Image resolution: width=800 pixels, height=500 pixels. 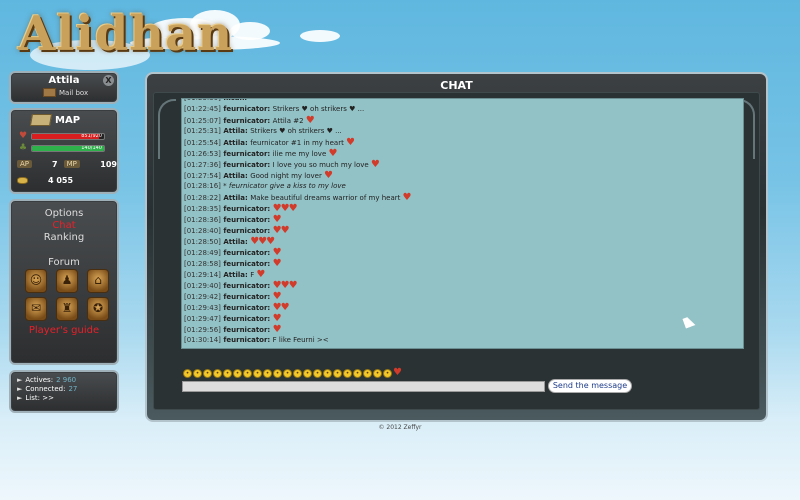 I want to click on menu-players-guide: Player's guide, so click(x=64, y=330).